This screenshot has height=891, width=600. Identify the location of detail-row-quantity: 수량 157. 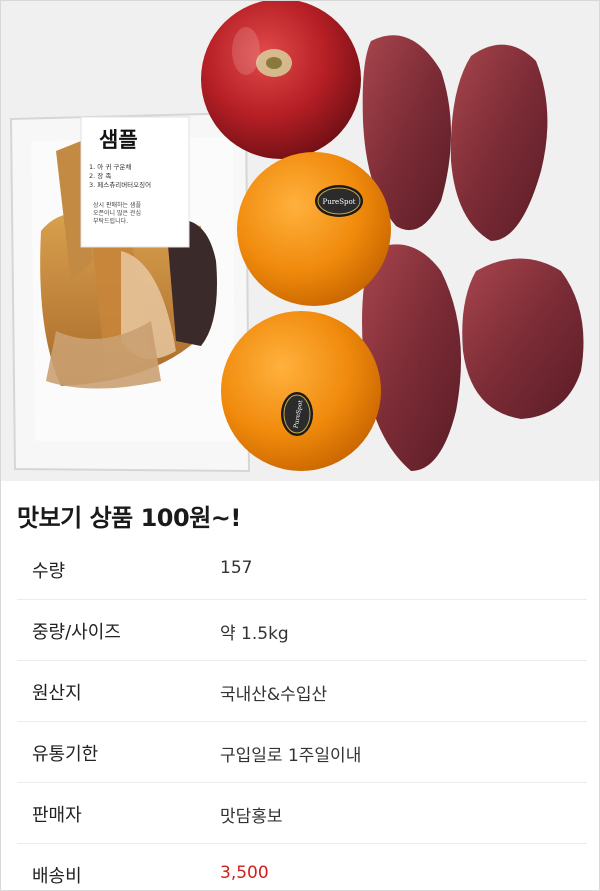
(302, 569).